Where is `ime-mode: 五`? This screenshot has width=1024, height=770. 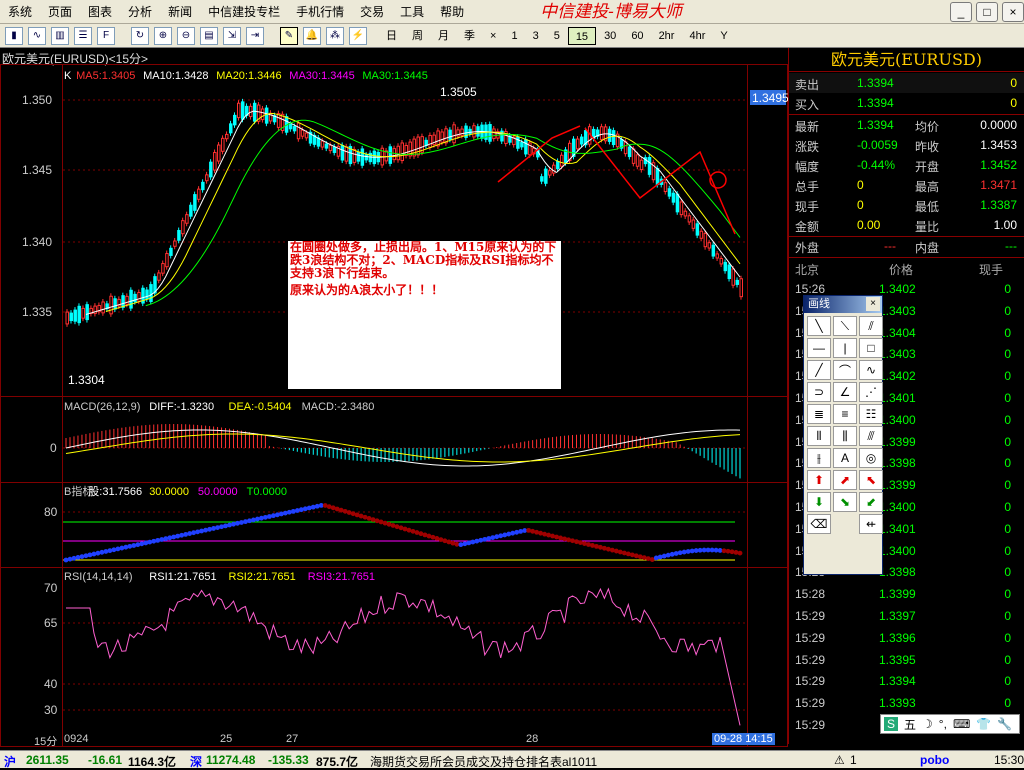 ime-mode: 五 is located at coordinates (910, 724).